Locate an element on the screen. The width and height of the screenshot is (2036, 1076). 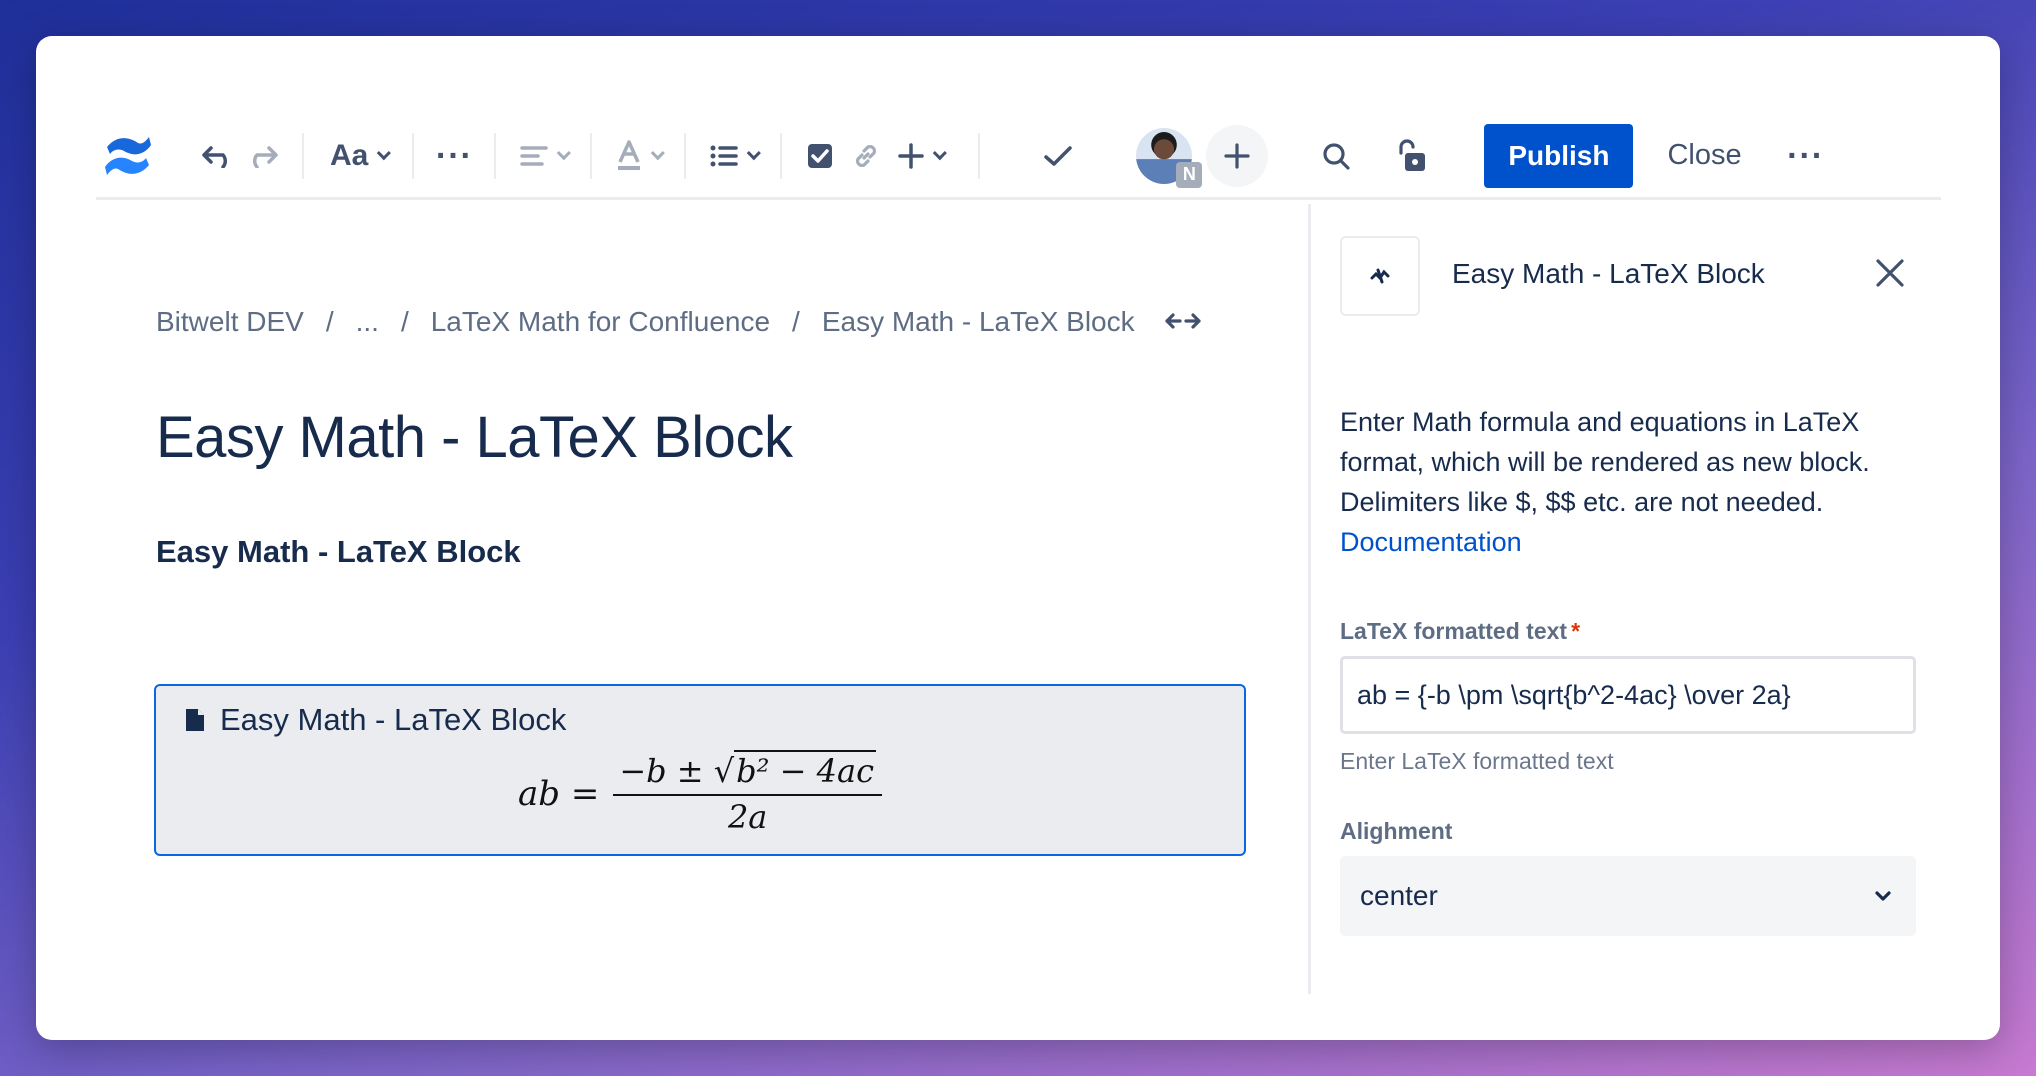
checkbox-icon is located at coordinates (820, 155).